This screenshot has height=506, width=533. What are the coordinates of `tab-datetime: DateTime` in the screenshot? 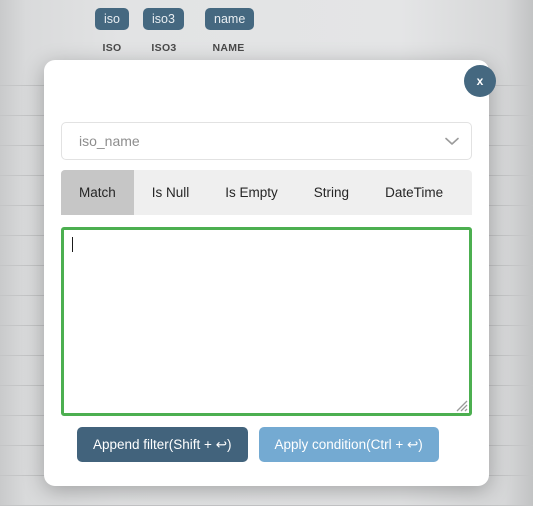 It's located at (414, 192).